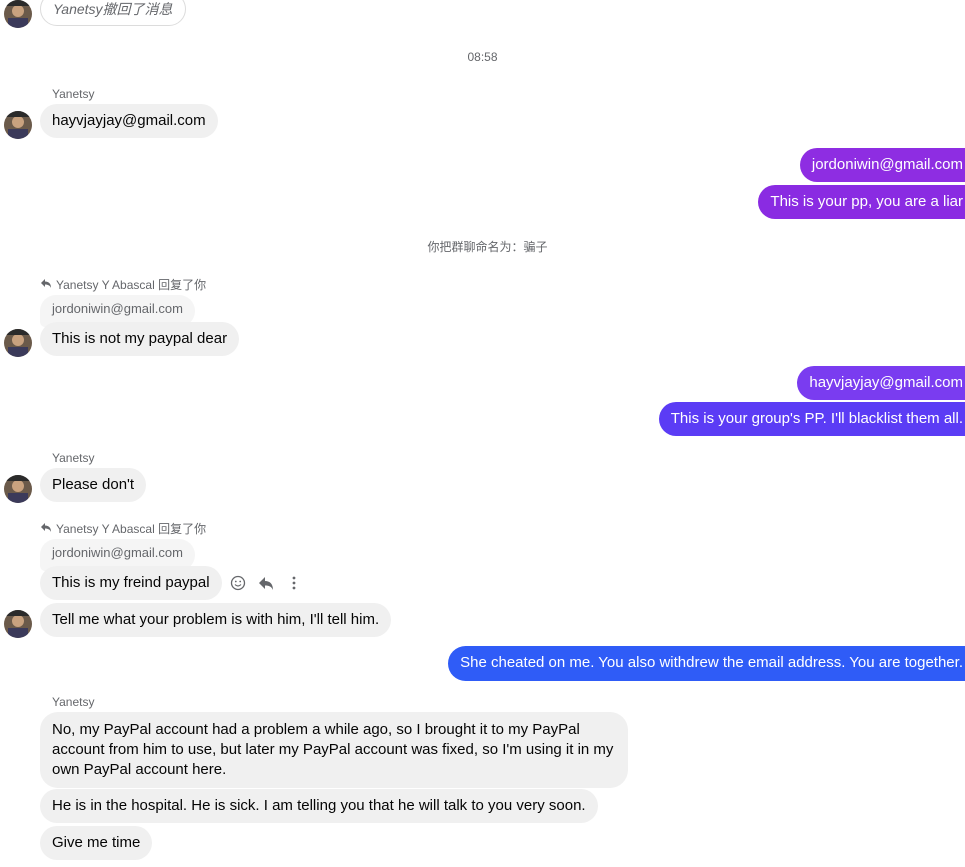 This screenshot has height=867, width=965. What do you see at coordinates (482, 57) in the screenshot?
I see `timestamp: 08:58` at bounding box center [482, 57].